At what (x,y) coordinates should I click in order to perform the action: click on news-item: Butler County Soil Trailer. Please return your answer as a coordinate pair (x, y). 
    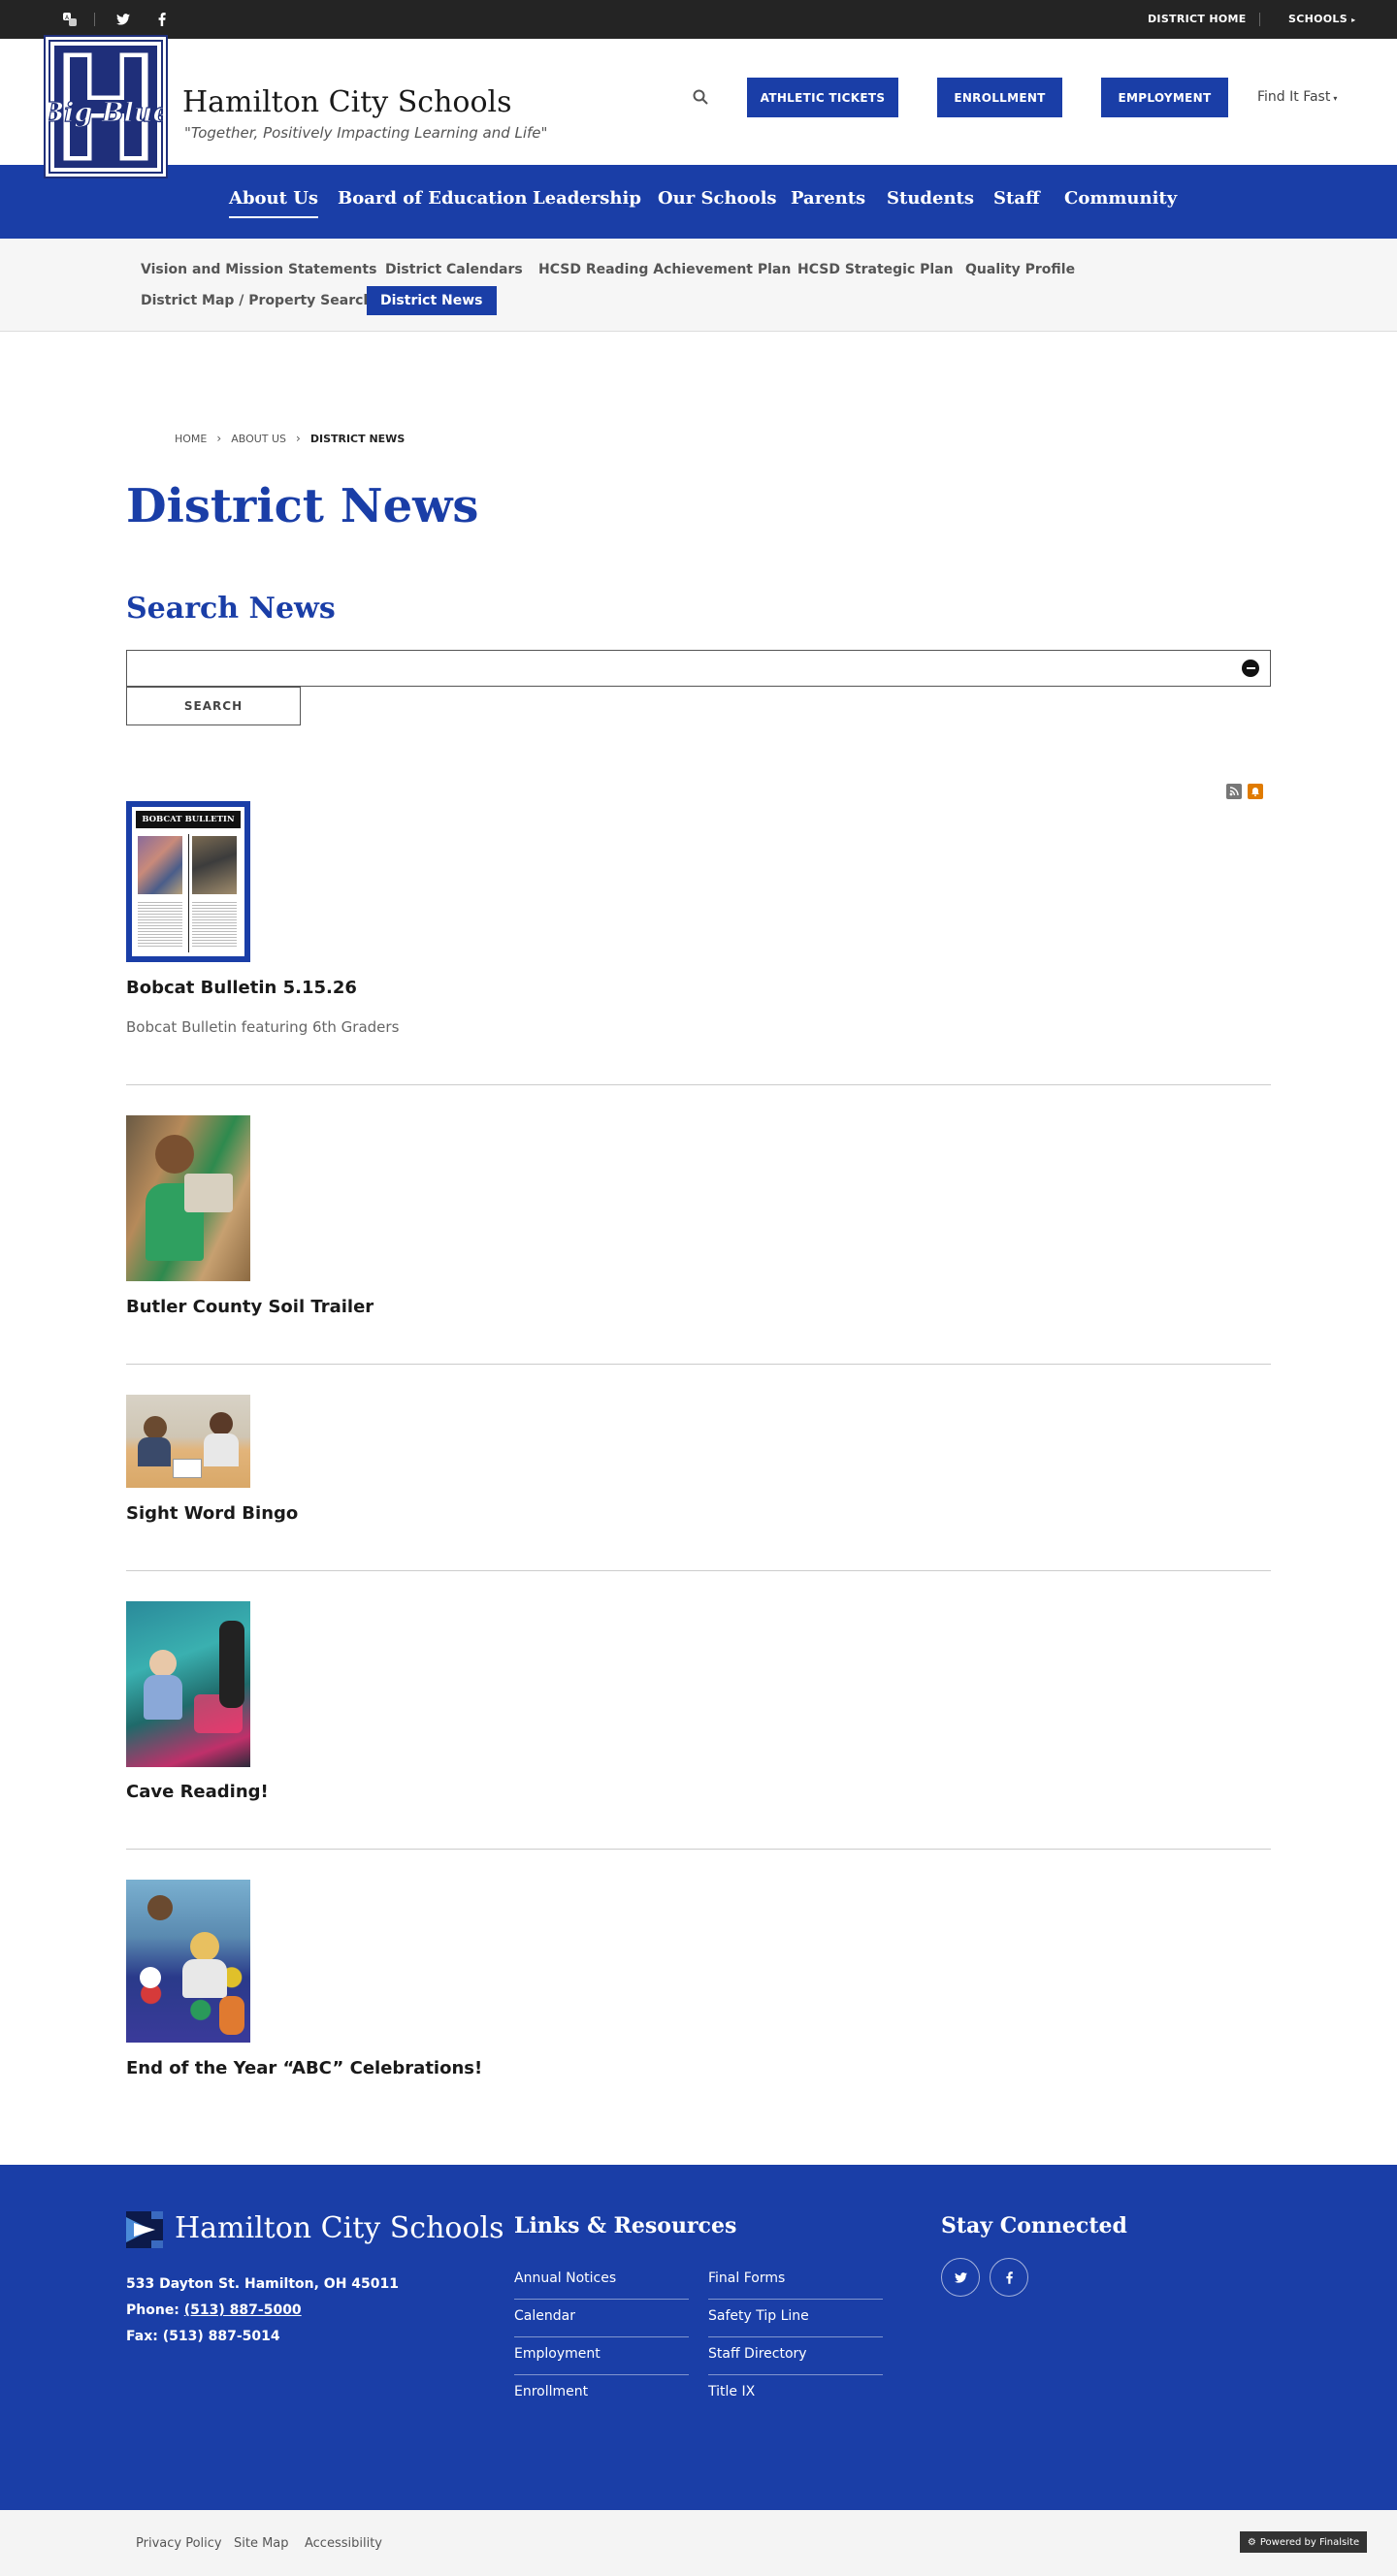
    Looking at the image, I should click on (698, 1217).